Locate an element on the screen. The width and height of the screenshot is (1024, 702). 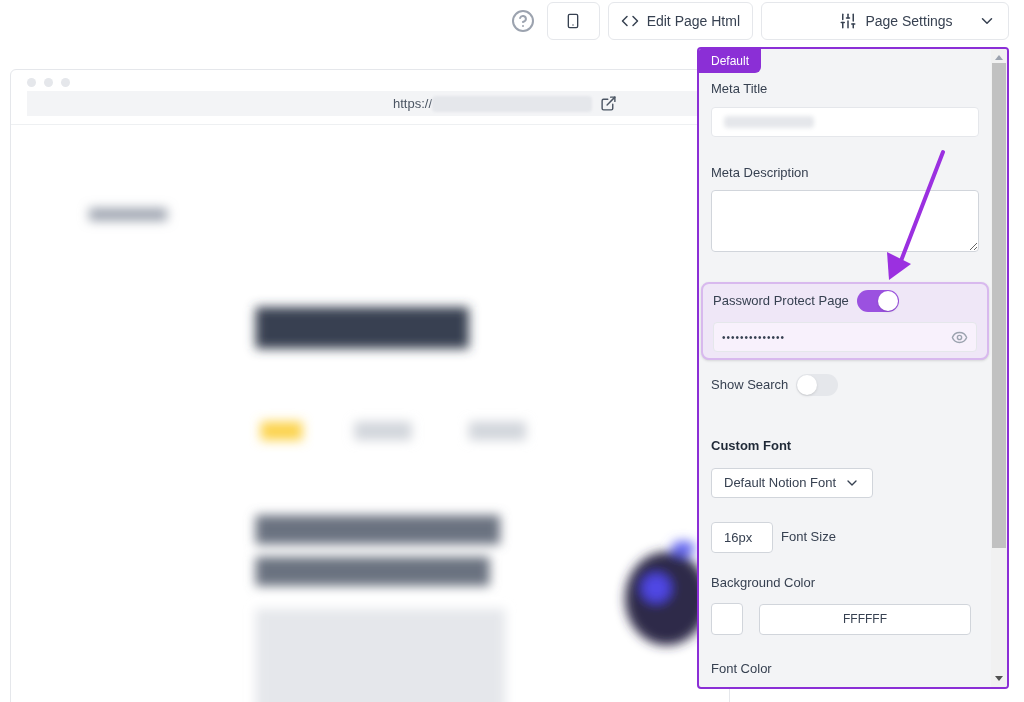
url-text: https:// is located at coordinates (413, 104).